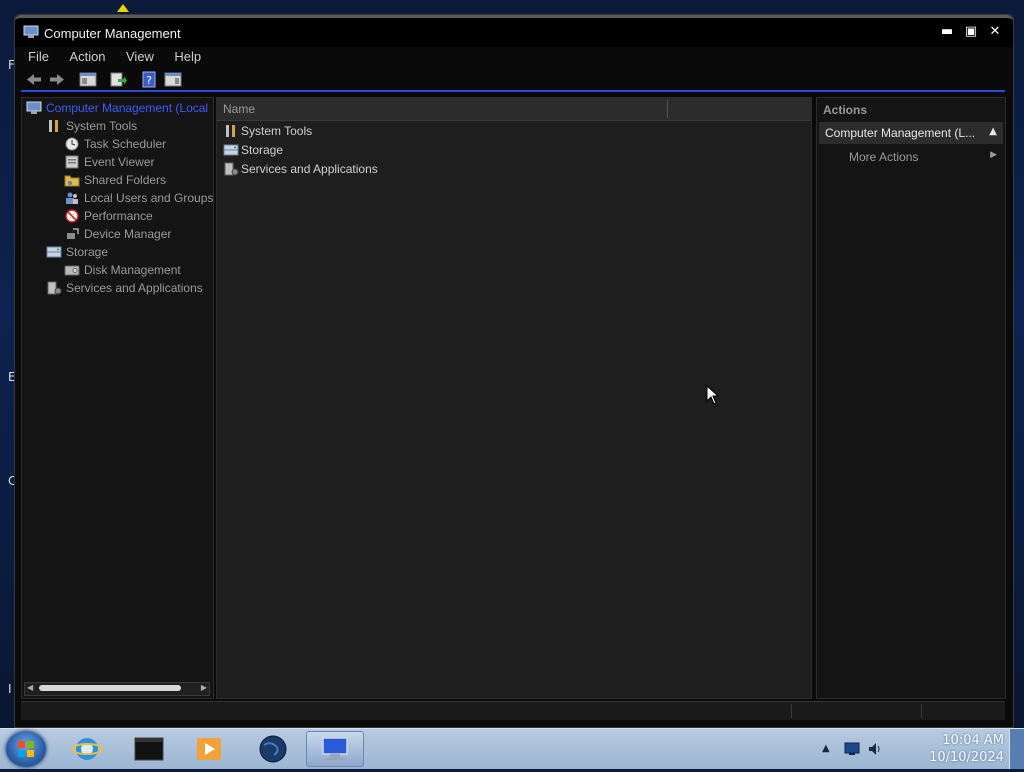  Describe the element at coordinates (947, 32) in the screenshot. I see `minimize-button: ▬` at that location.